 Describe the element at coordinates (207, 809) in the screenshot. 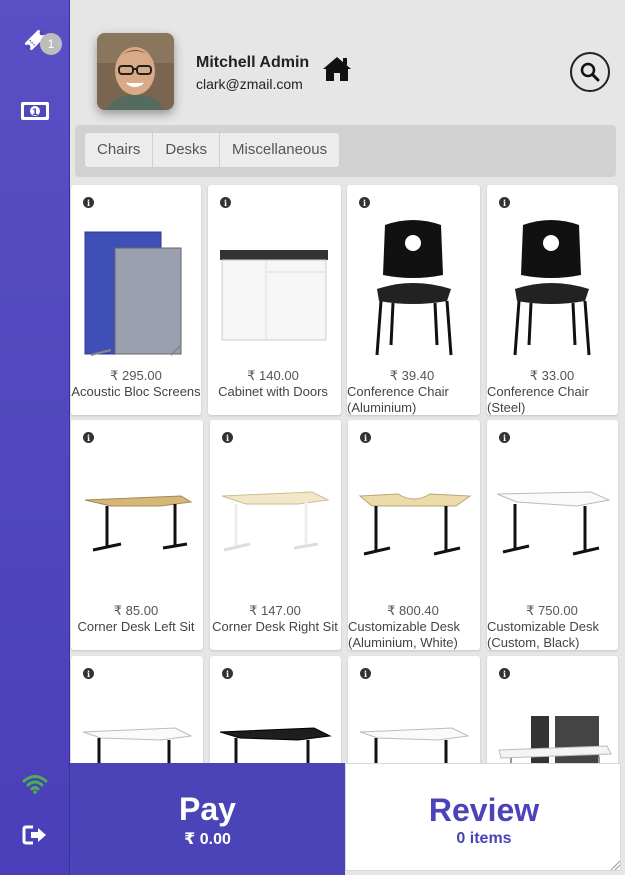

I see `pay-label: Pay` at that location.